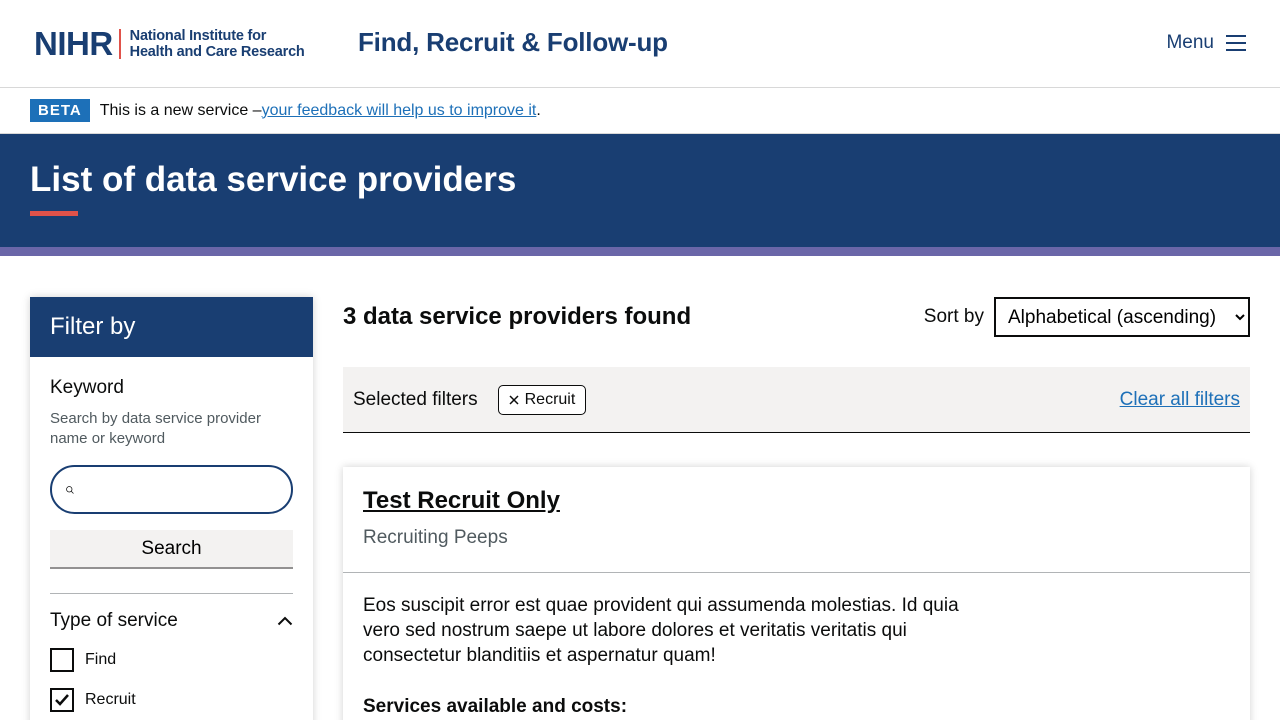  What do you see at coordinates (60, 110) in the screenshot?
I see `beta-tag: BETA` at bounding box center [60, 110].